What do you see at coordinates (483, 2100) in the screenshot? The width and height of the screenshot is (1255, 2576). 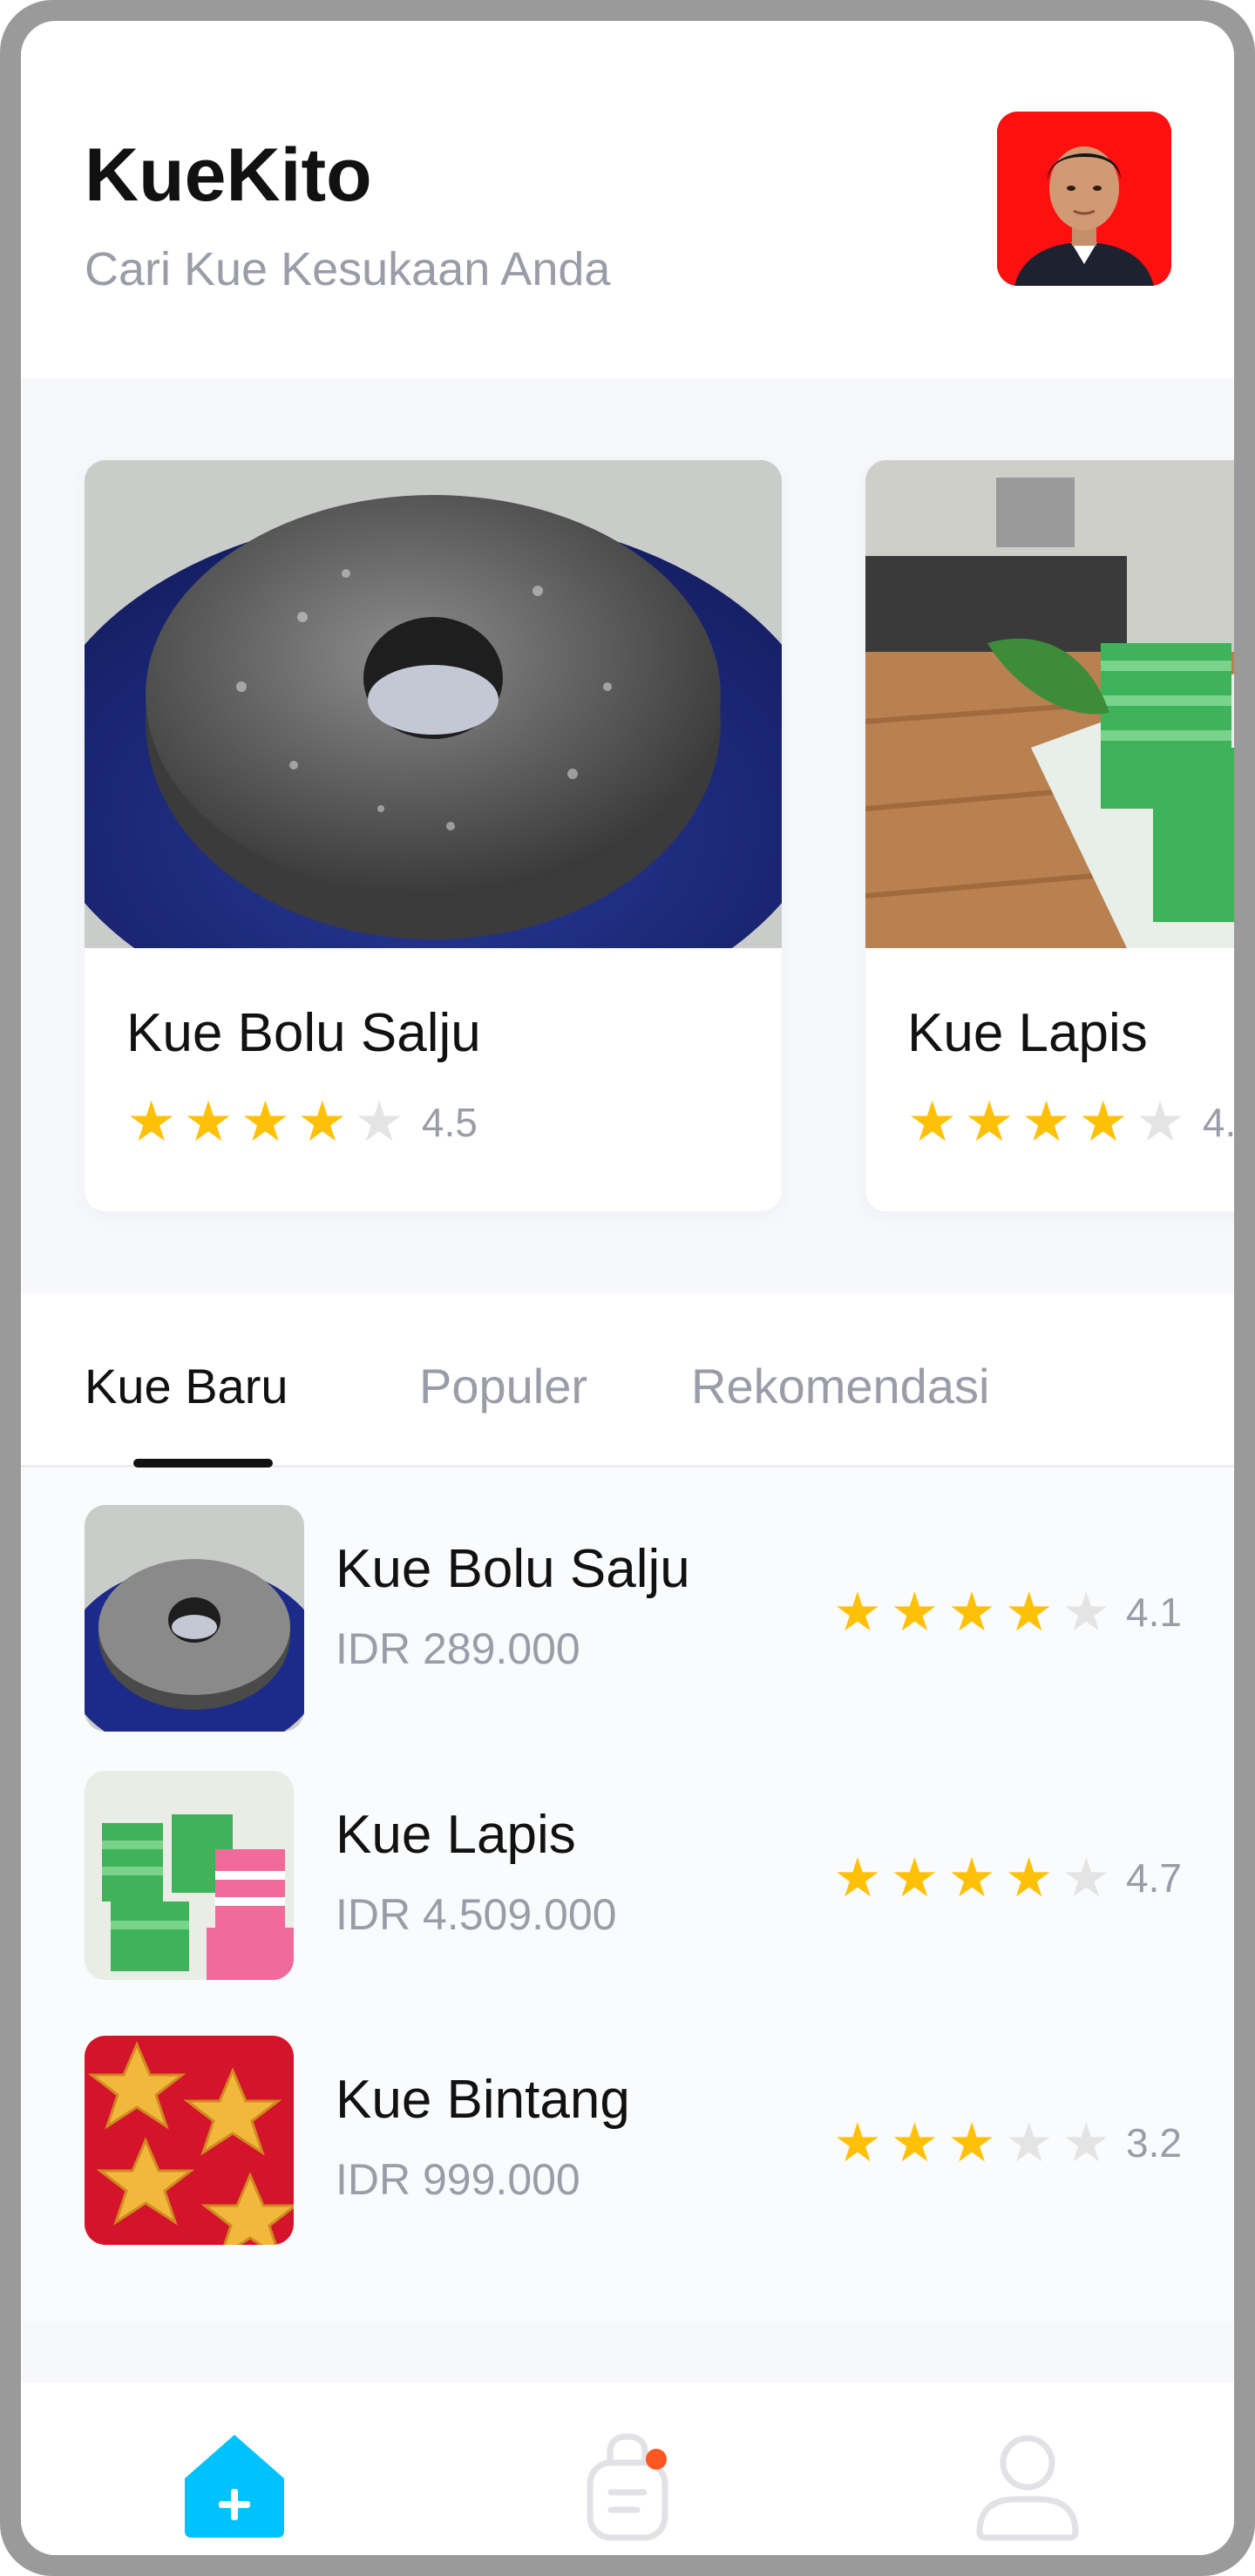 I see `cake-name: Kue Bintang` at bounding box center [483, 2100].